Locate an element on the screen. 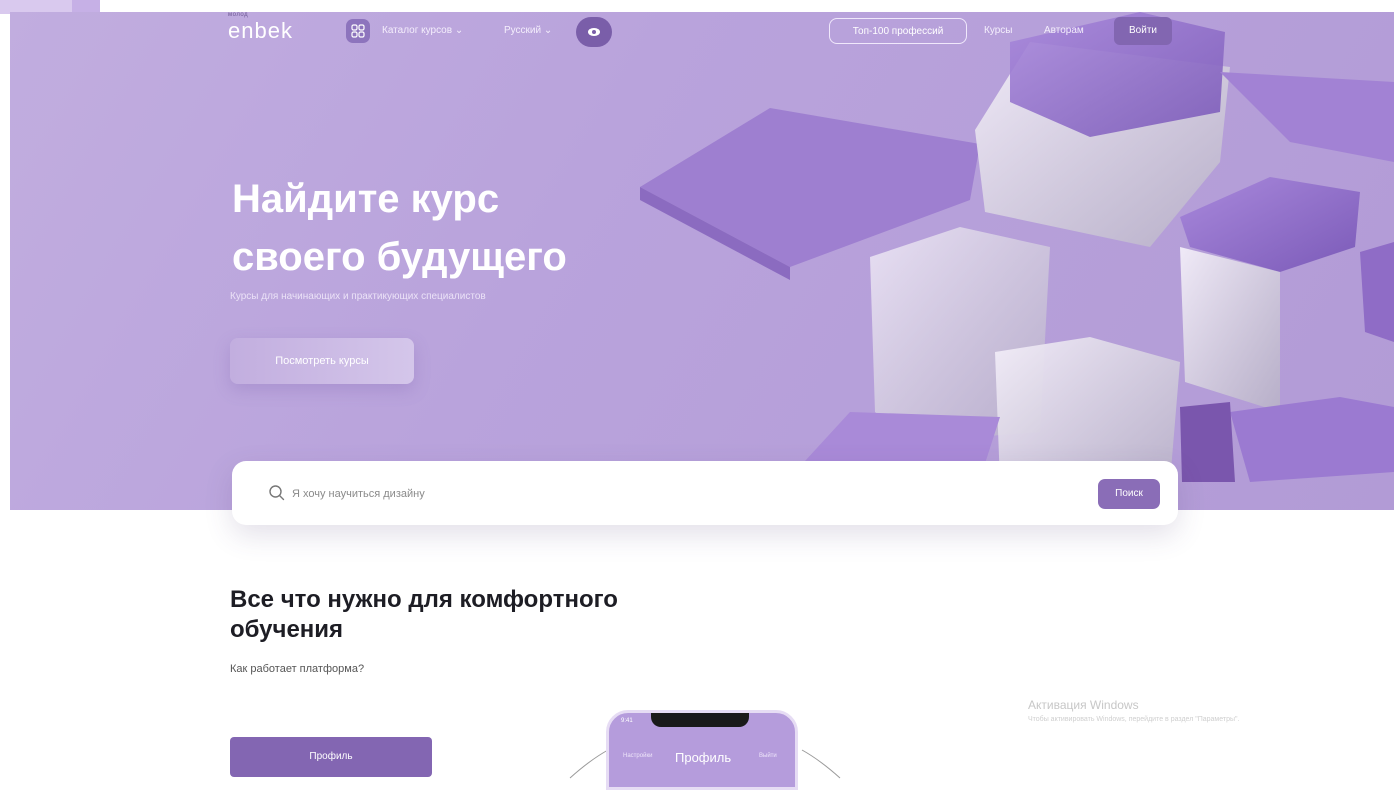  eye-icon is located at coordinates (594, 32).